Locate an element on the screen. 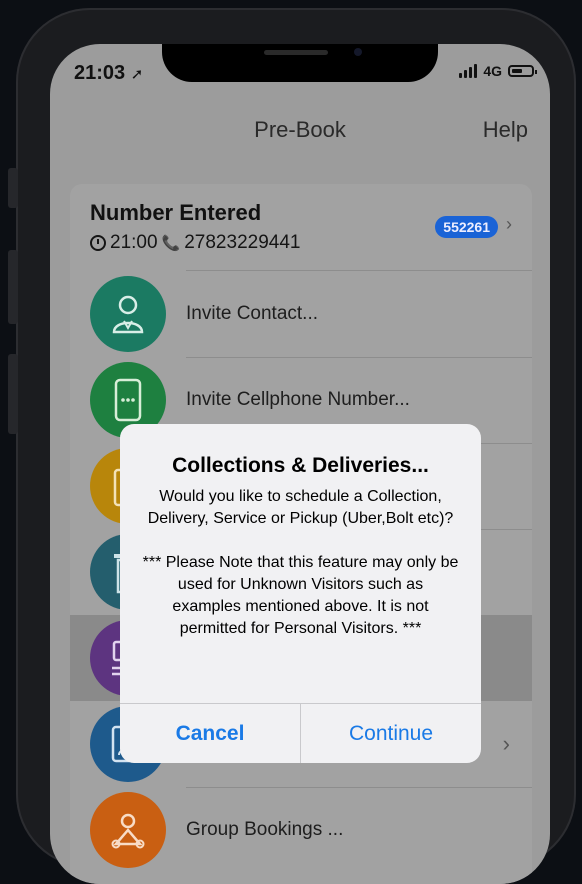  clock-icon is located at coordinates (98, 243).